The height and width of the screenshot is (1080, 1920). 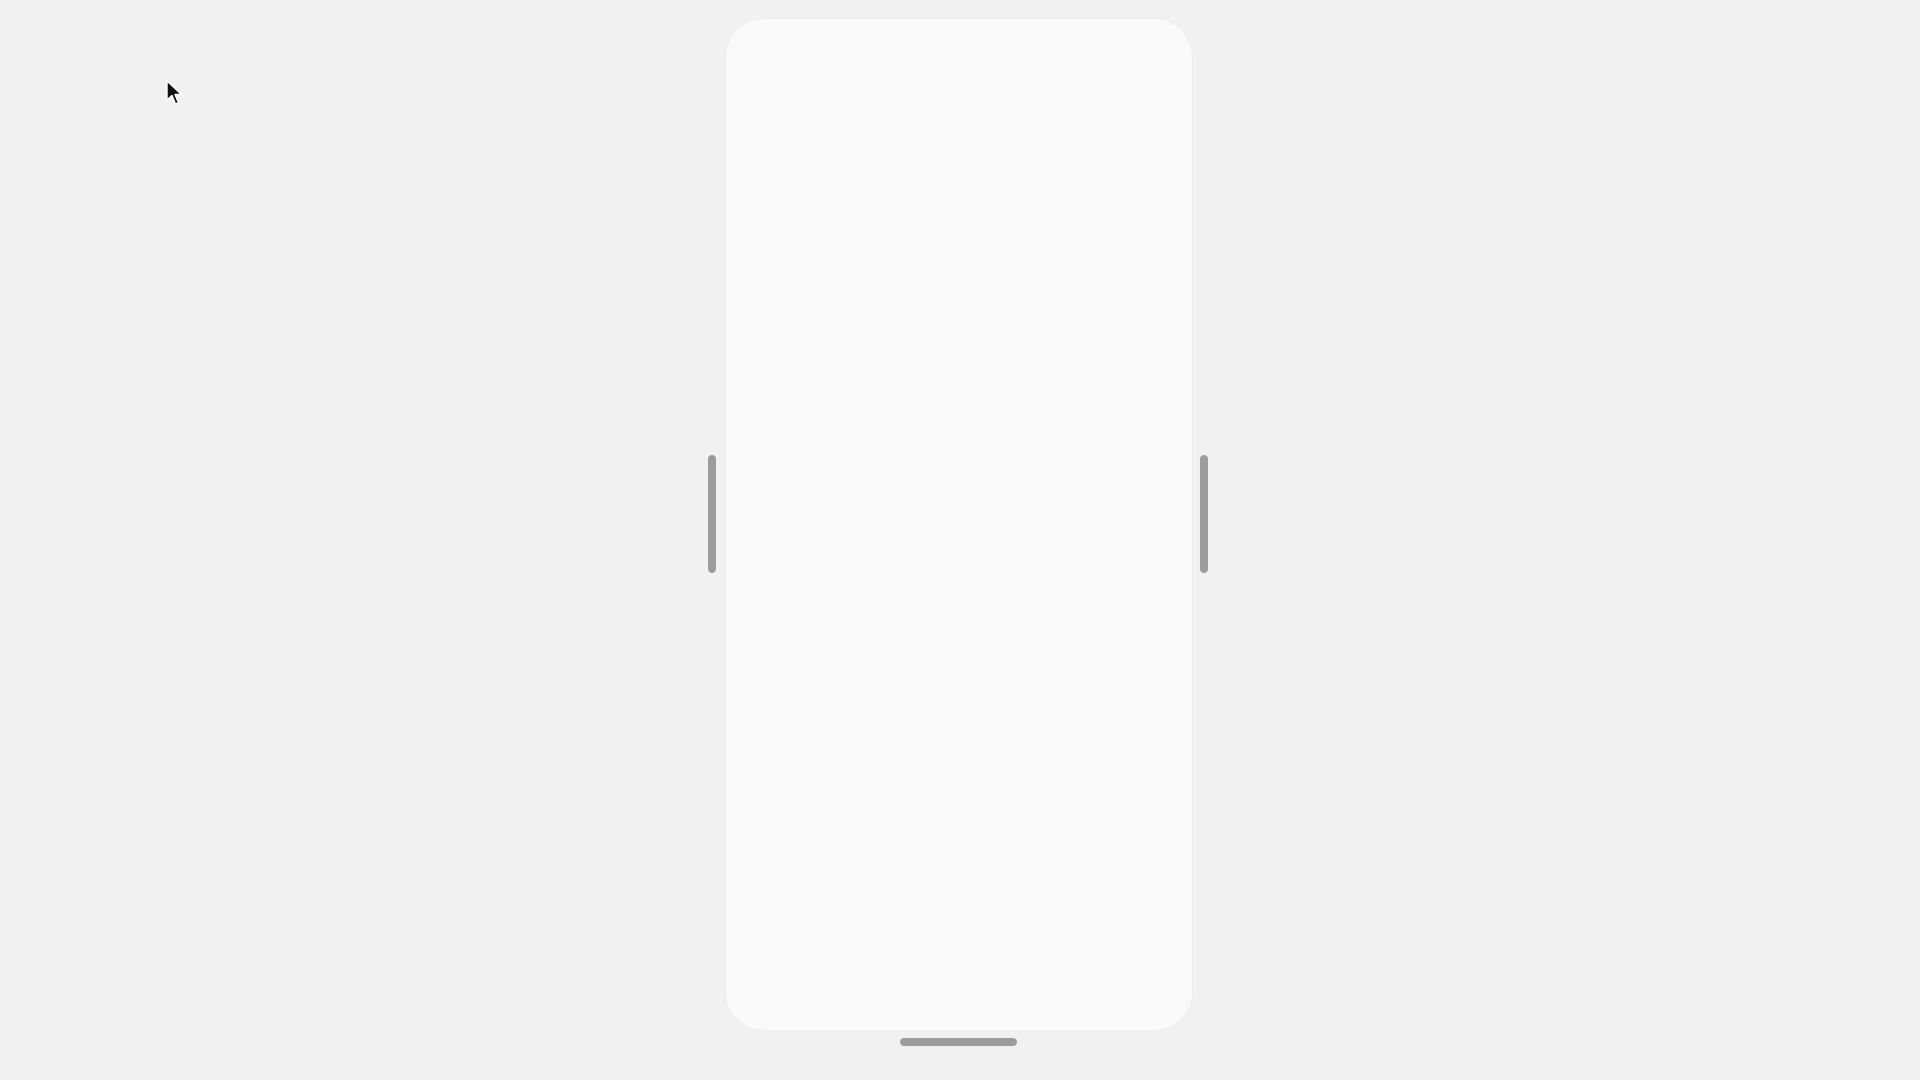 I want to click on bottom-resize-handle, so click(x=958, y=1042).